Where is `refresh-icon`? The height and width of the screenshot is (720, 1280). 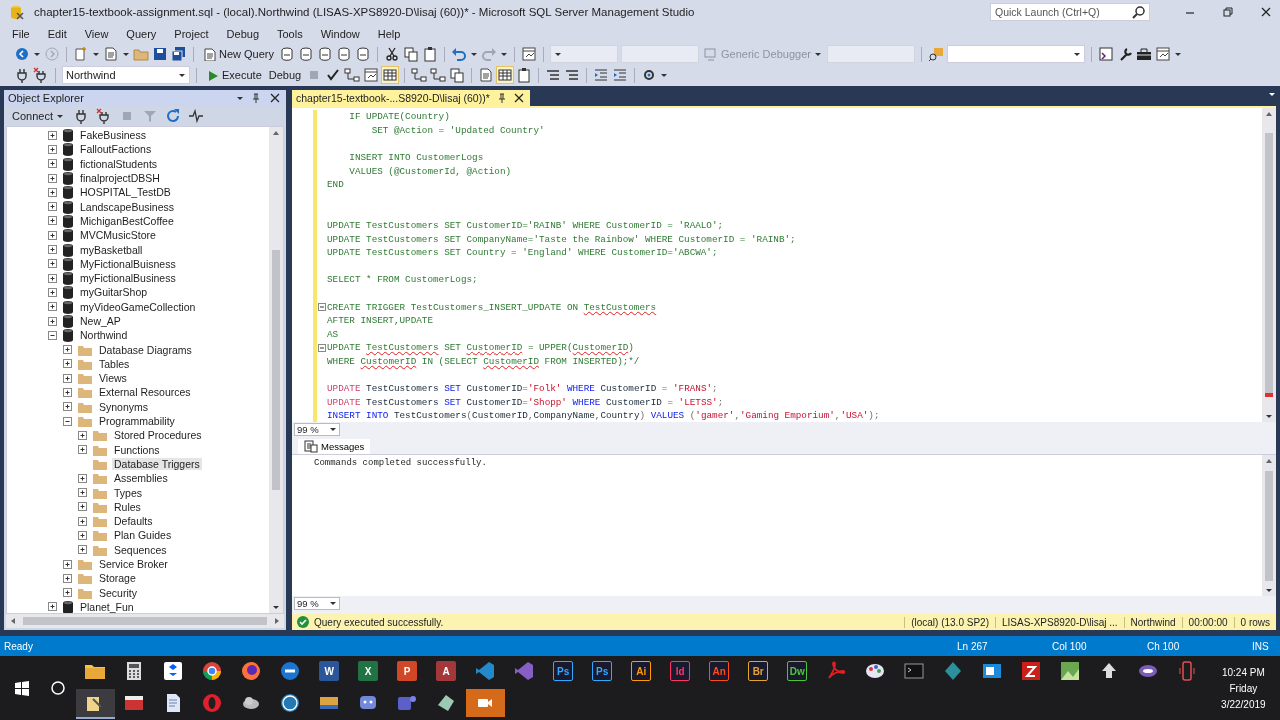 refresh-icon is located at coordinates (173, 116).